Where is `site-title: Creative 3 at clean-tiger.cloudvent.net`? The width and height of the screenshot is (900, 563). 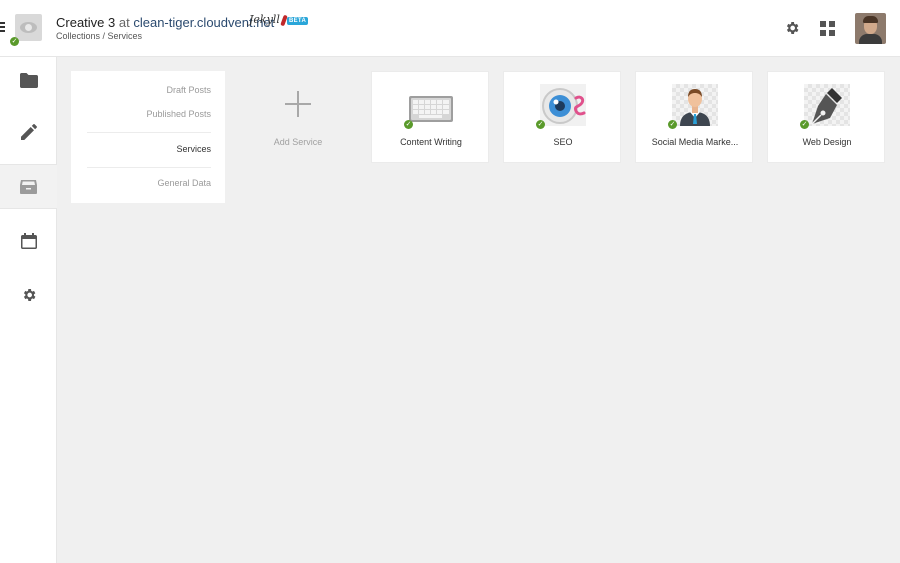 site-title: Creative 3 at clean-tiger.cloudvent.net is located at coordinates (165, 22).